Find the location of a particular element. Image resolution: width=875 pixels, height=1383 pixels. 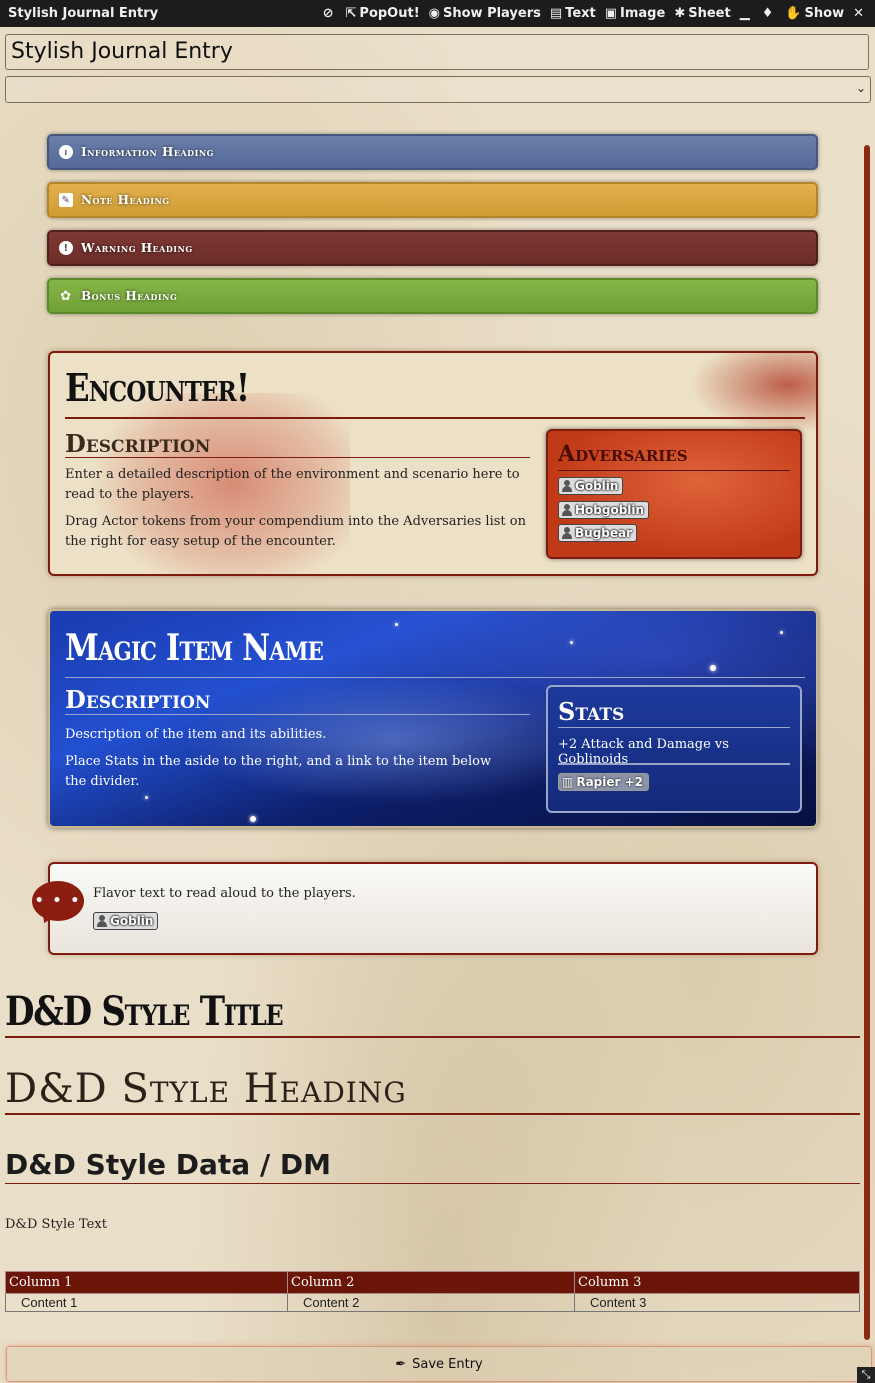

item-link-rapier: ▥ Rapier +2 is located at coordinates (604, 782).